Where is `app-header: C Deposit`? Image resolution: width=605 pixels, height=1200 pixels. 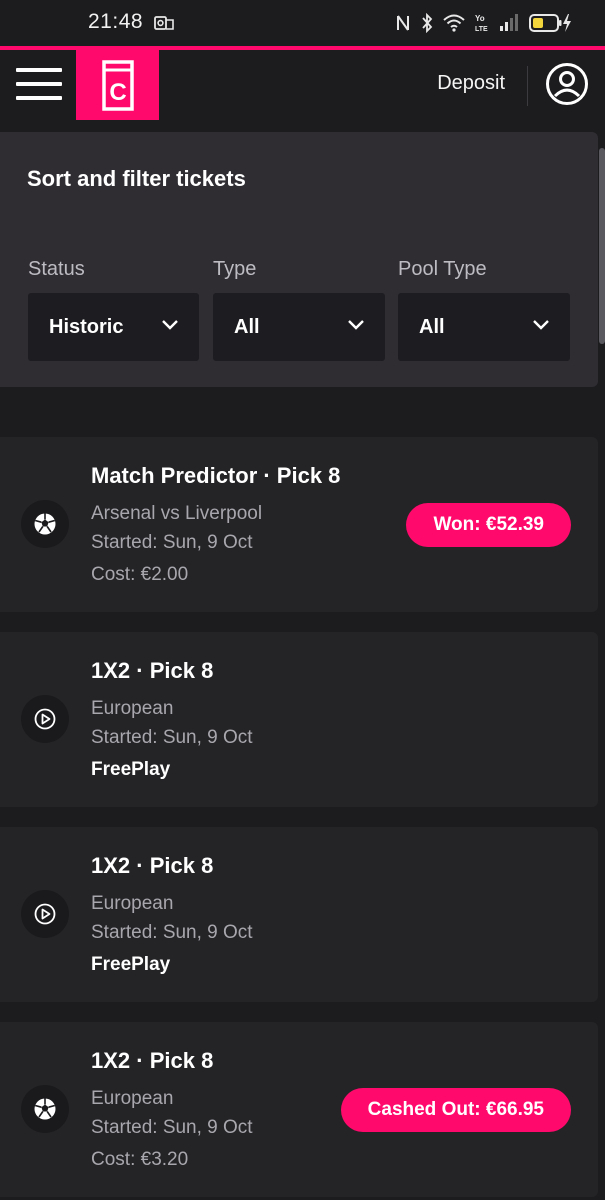 app-header: C Deposit is located at coordinates (302, 85).